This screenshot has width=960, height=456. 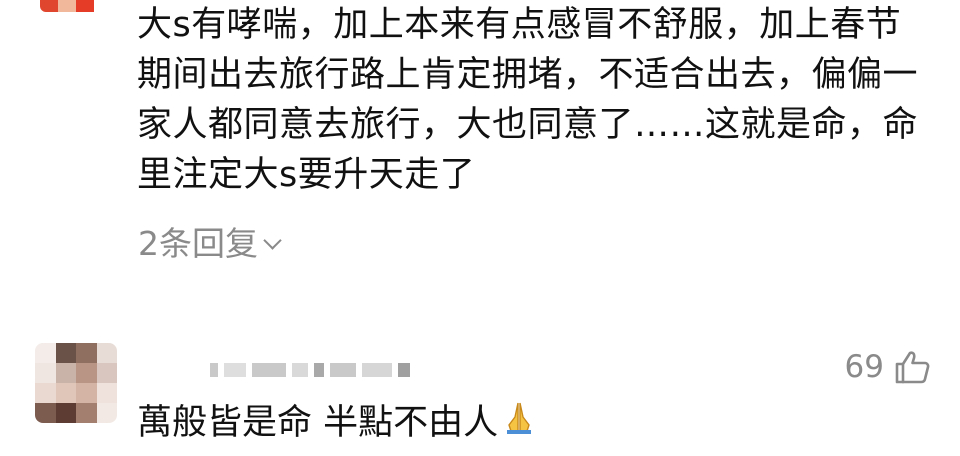 What do you see at coordinates (912, 367) in the screenshot?
I see `thumbs-up-icon` at bounding box center [912, 367].